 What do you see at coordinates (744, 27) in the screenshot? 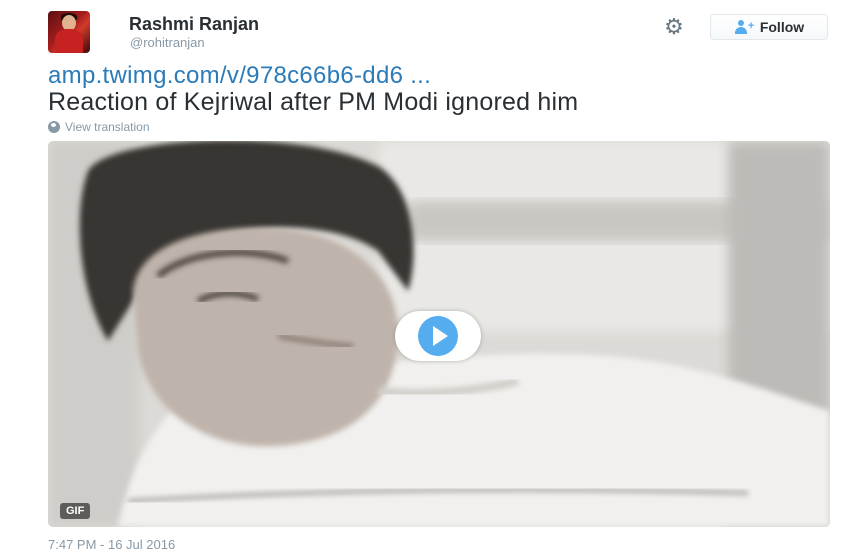
I see `follow-user-icon: +` at bounding box center [744, 27].